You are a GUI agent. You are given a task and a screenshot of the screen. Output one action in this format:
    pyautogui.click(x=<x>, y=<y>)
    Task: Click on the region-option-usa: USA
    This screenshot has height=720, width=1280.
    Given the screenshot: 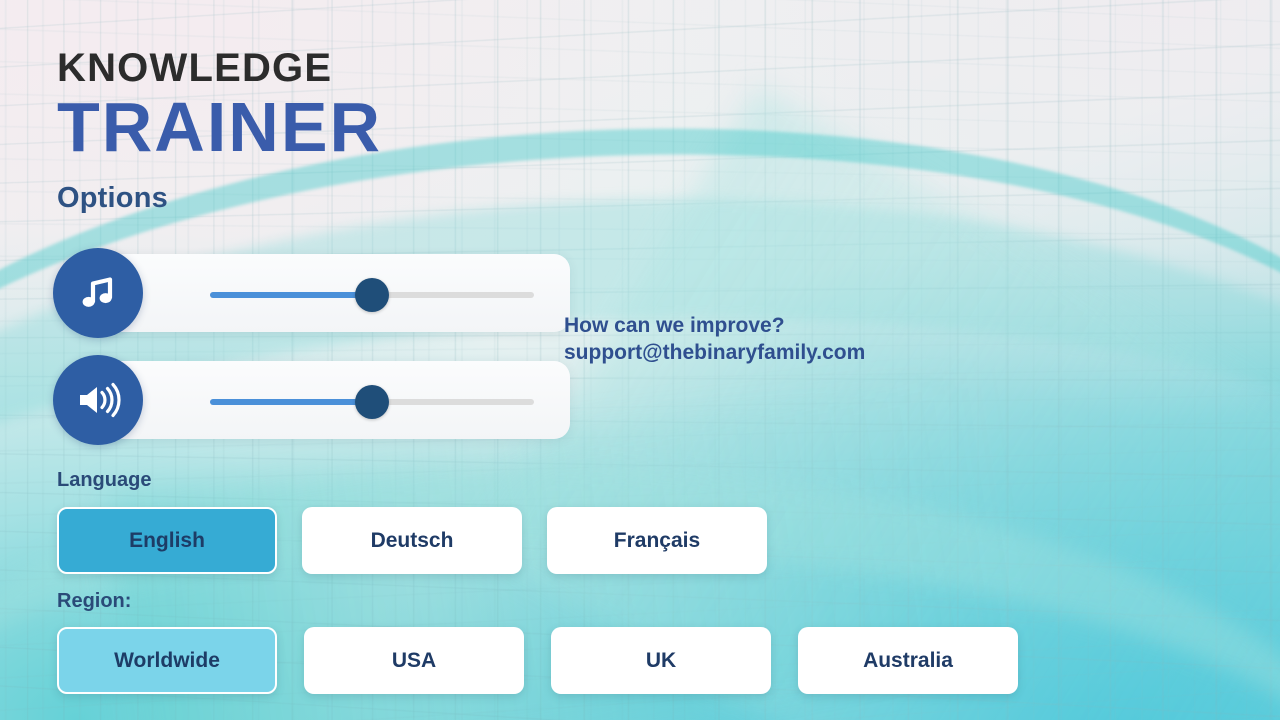 What is the action you would take?
    pyautogui.click(x=414, y=660)
    